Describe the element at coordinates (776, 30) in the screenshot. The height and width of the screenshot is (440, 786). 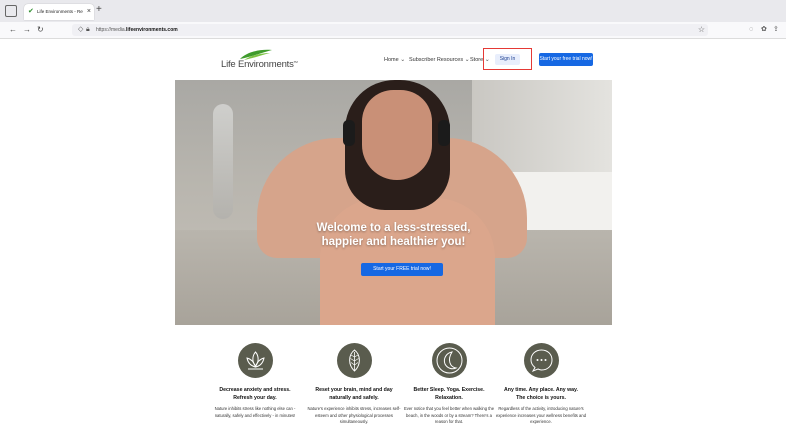
I see `share-icon: ⇪` at that location.